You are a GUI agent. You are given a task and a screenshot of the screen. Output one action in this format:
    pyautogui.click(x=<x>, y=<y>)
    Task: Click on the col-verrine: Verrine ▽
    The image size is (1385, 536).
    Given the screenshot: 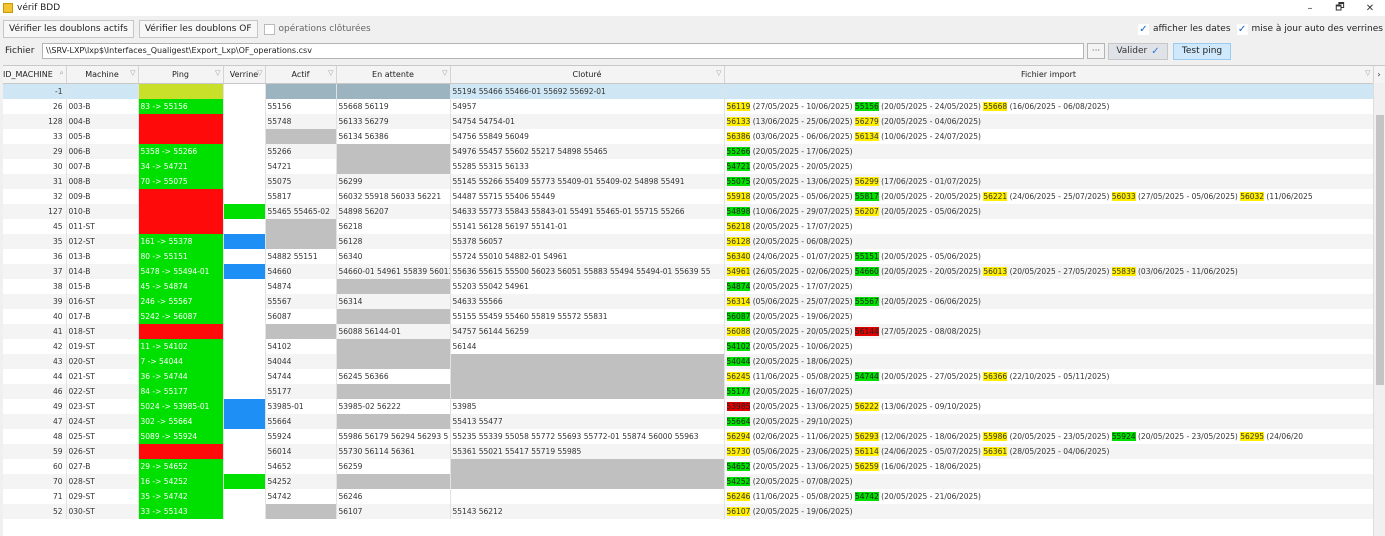 What is the action you would take?
    pyautogui.click(x=244, y=75)
    